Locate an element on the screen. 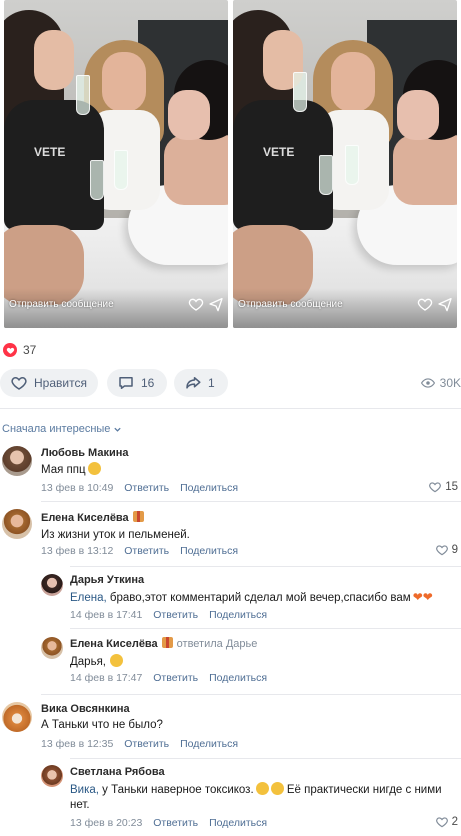  share-icon is located at coordinates (193, 383).